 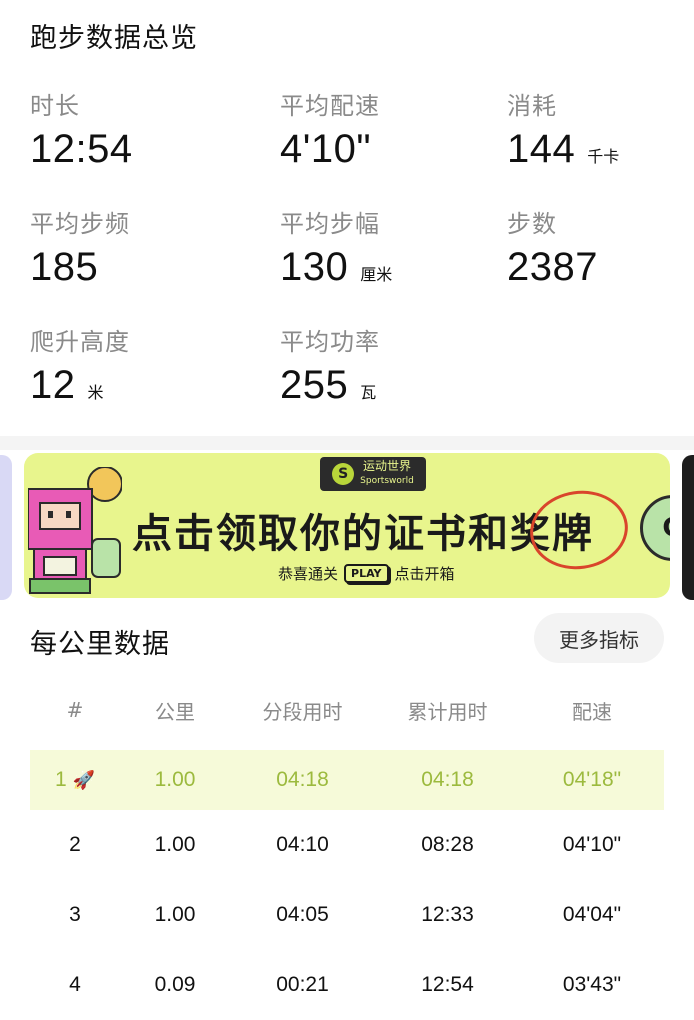 I want to click on section-divider, so click(x=347, y=443).